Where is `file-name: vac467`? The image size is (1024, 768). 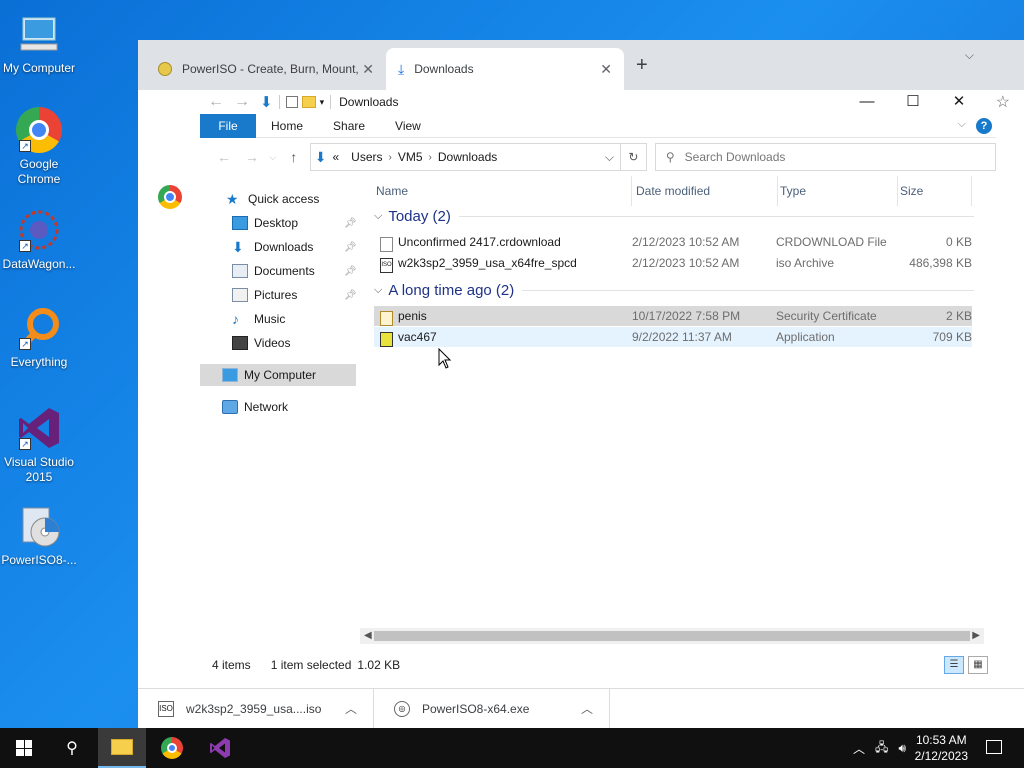 file-name: vac467 is located at coordinates (417, 337).